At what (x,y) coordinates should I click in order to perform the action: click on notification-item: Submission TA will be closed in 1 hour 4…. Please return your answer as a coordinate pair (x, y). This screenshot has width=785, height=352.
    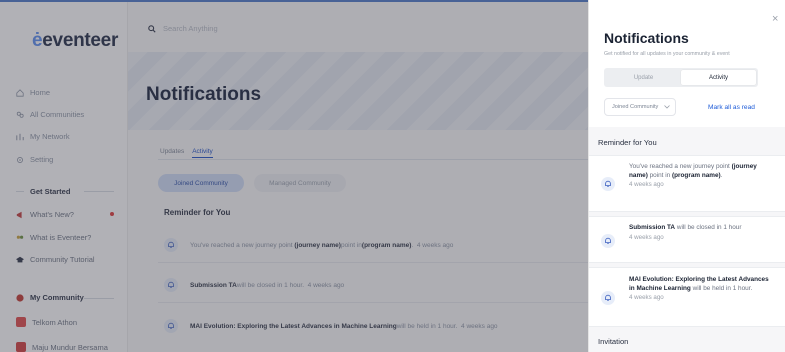
    Looking at the image, I should click on (687, 239).